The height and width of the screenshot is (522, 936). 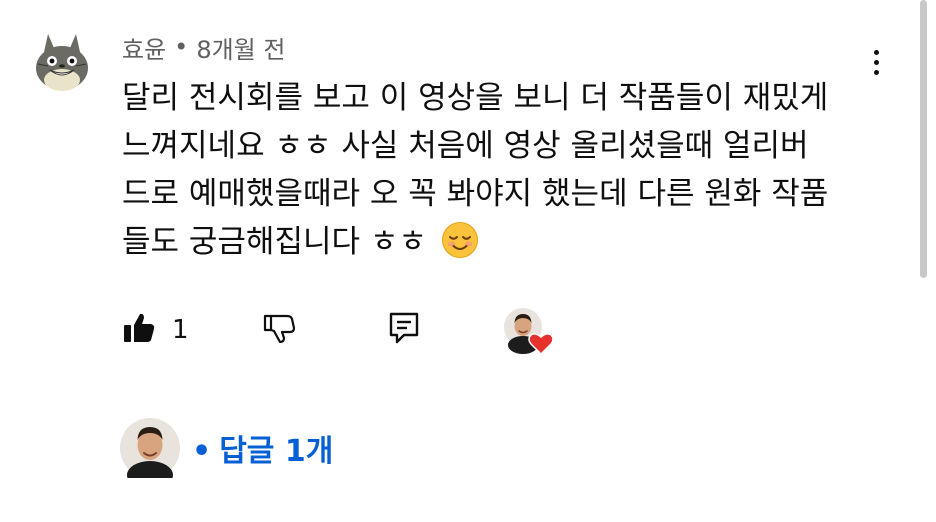 I want to click on totoro-avatar-icon, so click(x=62, y=62).